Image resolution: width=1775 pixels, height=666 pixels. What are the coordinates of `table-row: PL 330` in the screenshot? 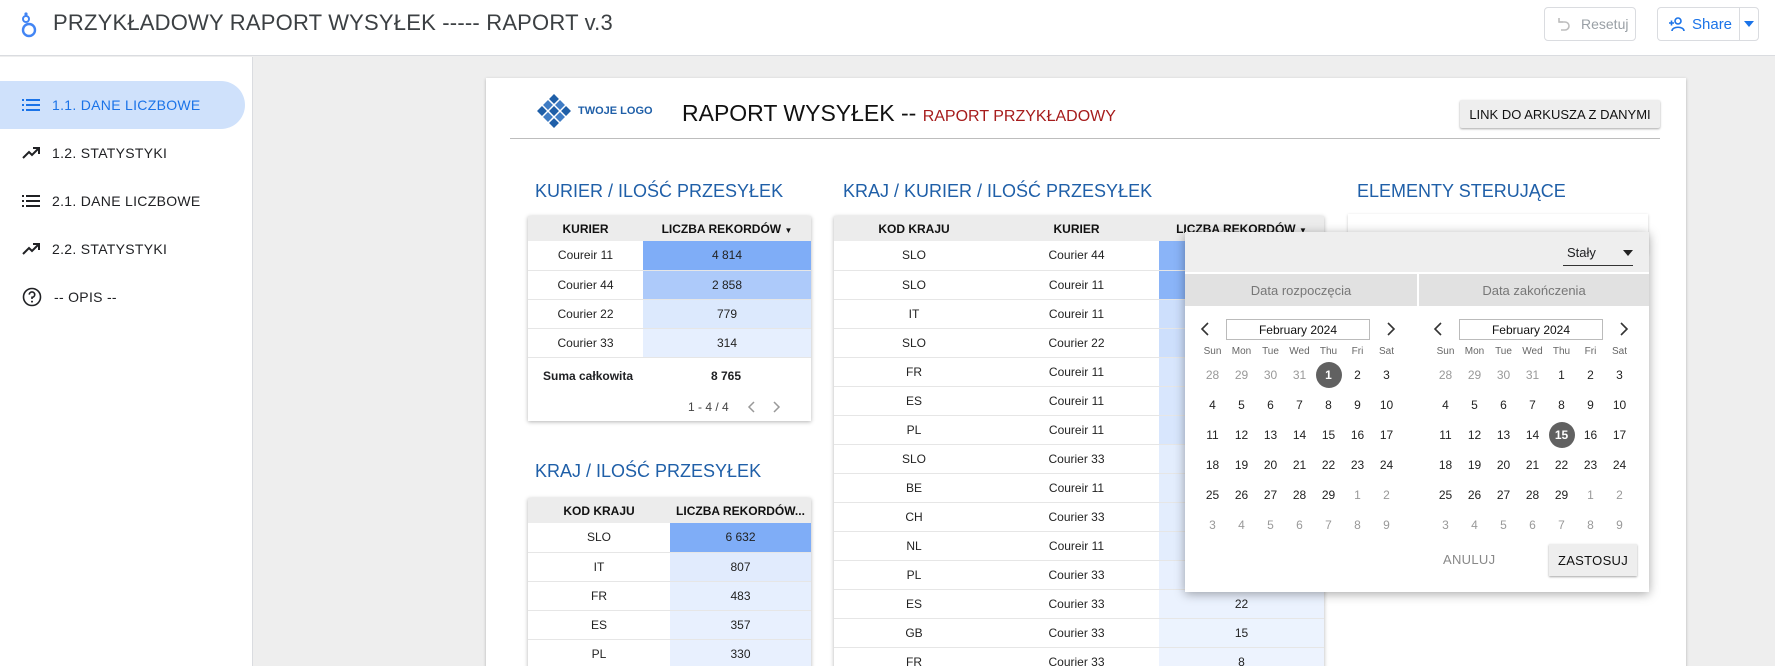 It's located at (669, 652).